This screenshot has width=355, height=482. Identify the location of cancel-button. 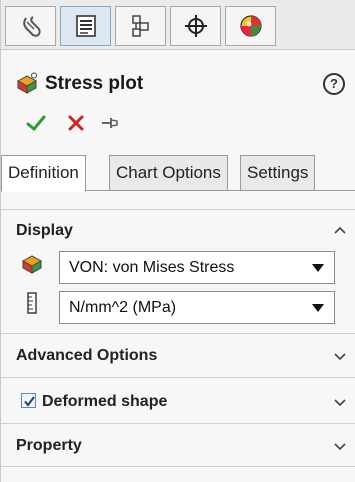
(76, 123).